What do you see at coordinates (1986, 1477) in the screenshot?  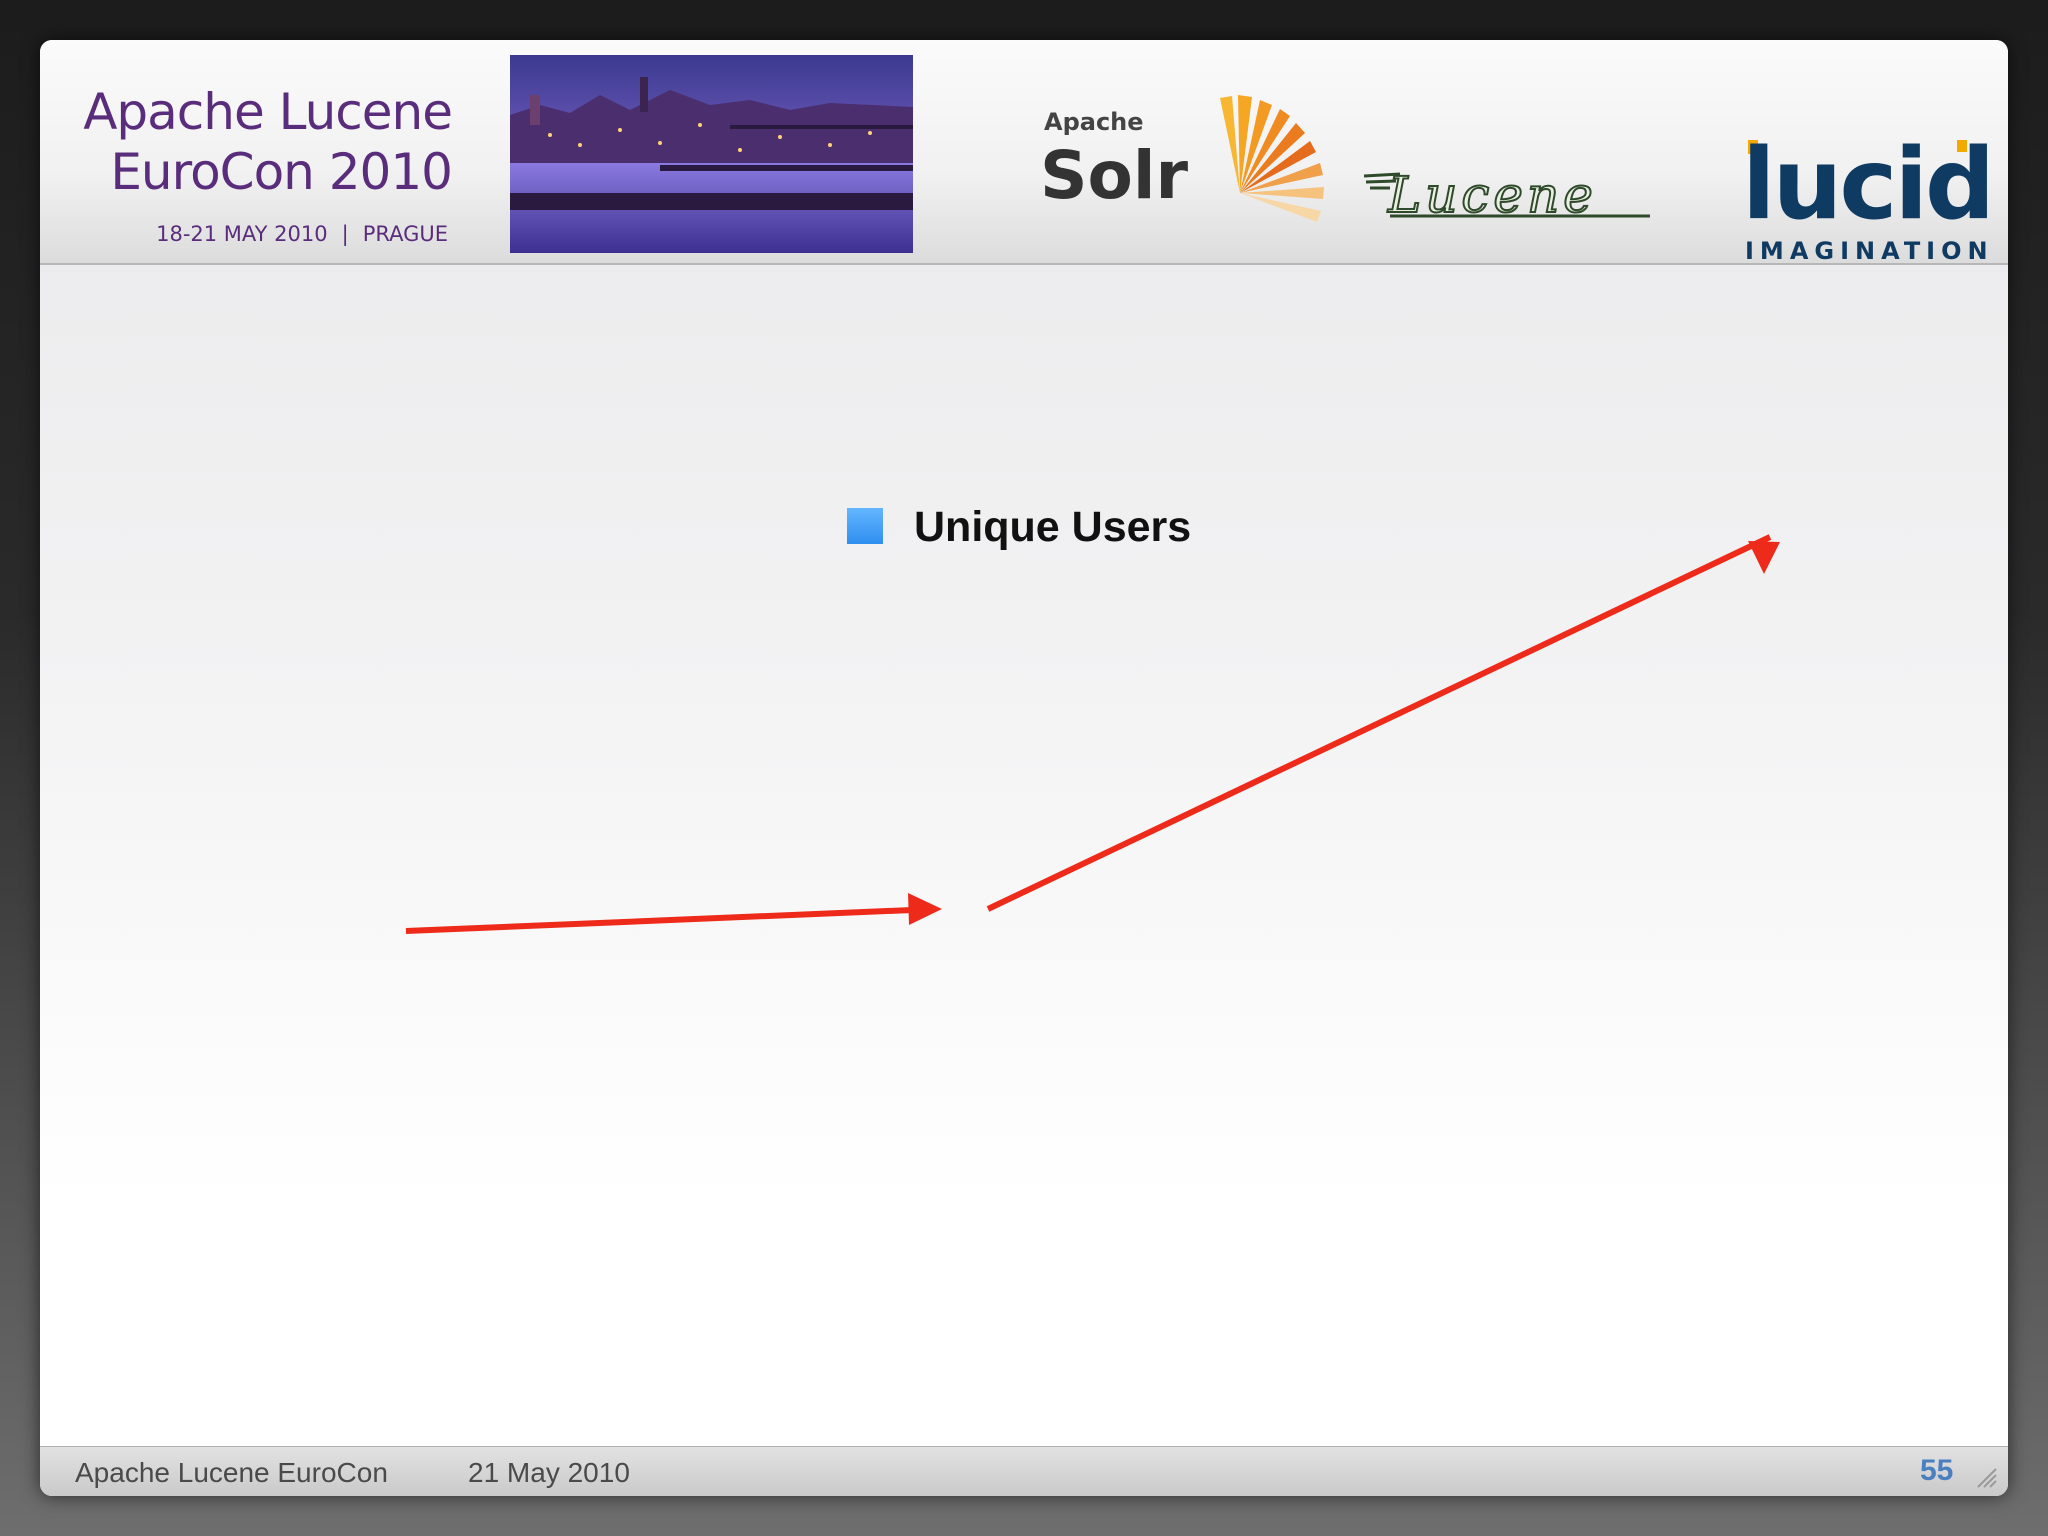 I see `resize-grip-icon` at bounding box center [1986, 1477].